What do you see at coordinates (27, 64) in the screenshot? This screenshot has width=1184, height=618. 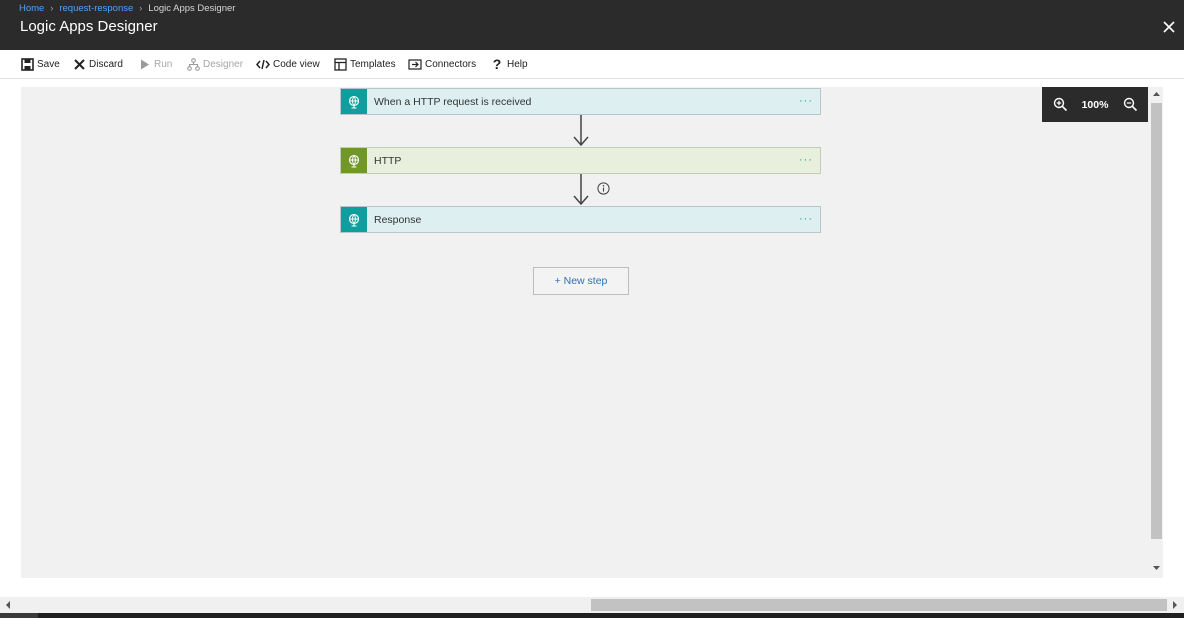 I see `save-icon` at bounding box center [27, 64].